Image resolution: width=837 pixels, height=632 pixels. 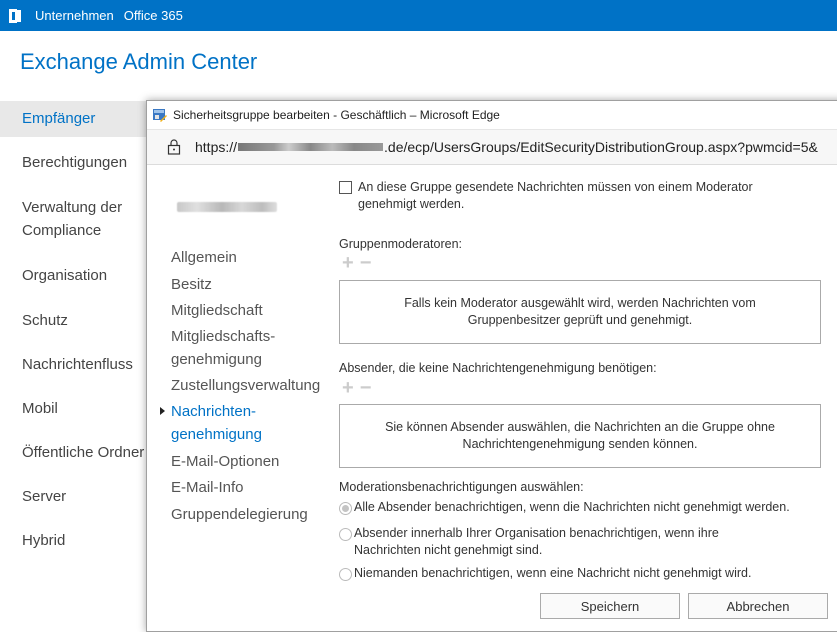 I want to click on nav-item-organization: Organisation, so click(x=64, y=275).